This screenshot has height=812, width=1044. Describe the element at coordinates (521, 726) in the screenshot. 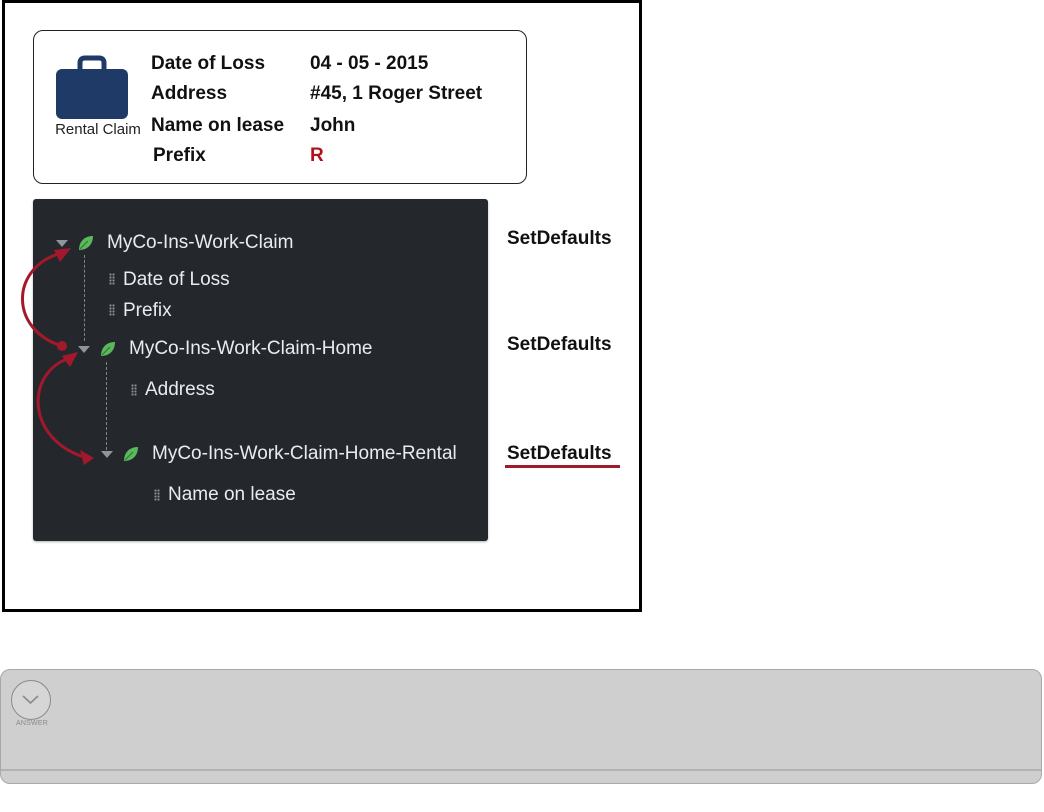

I see `answer-panel: ANSWER` at that location.